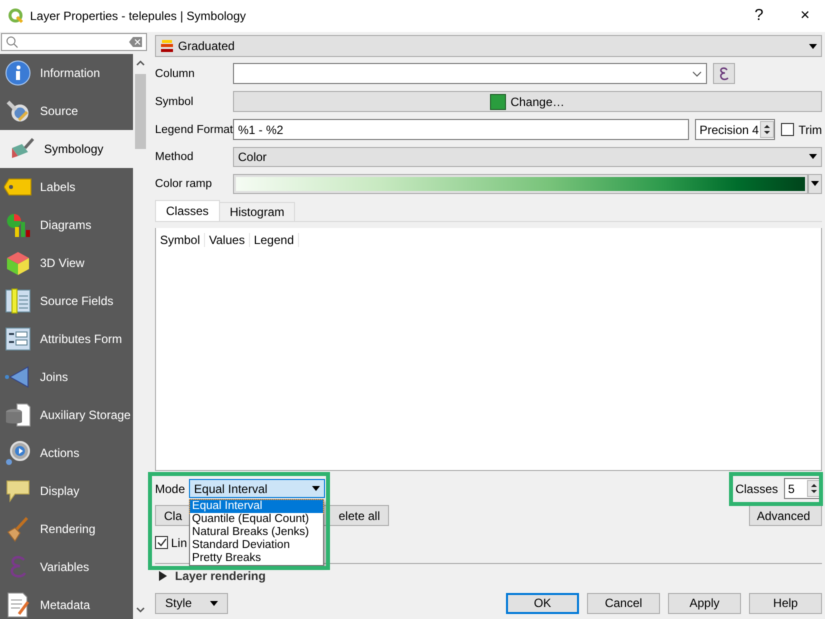  I want to click on column-label: Column, so click(175, 74).